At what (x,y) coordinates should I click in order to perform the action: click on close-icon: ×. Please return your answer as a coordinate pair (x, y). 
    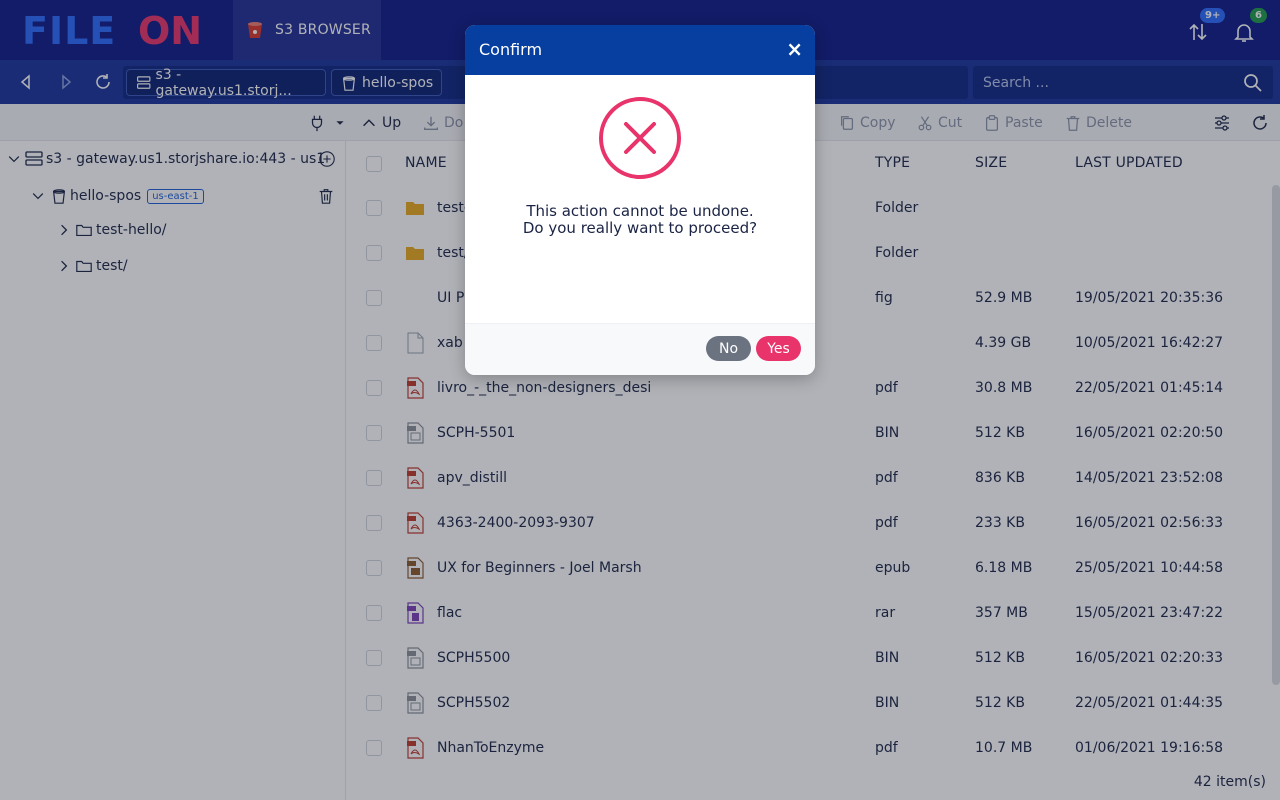
    Looking at the image, I should click on (794, 49).